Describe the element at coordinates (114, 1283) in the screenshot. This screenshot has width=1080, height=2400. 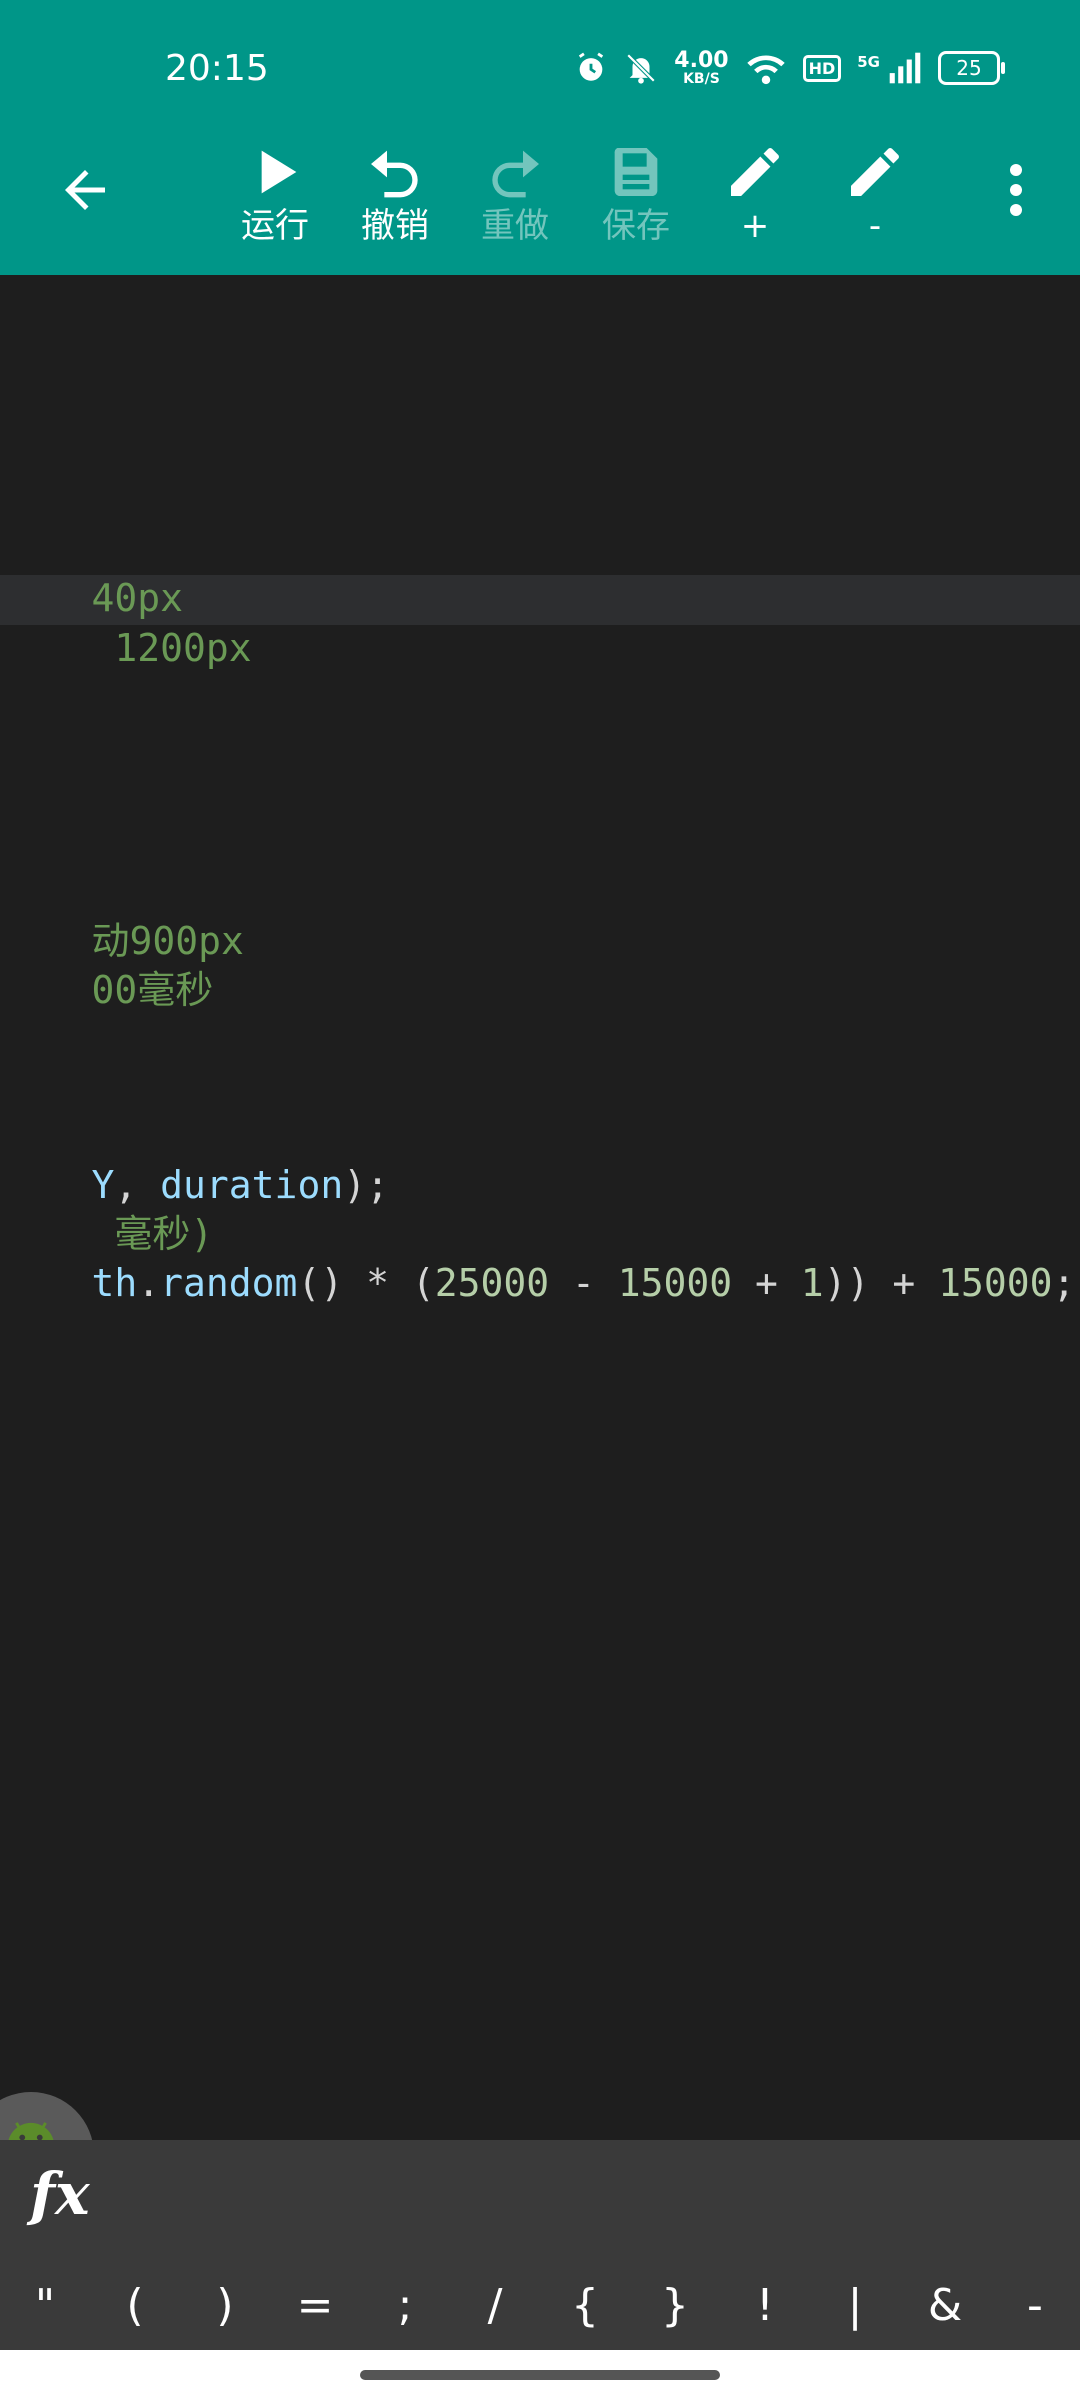
I see `code-identifier: th` at that location.